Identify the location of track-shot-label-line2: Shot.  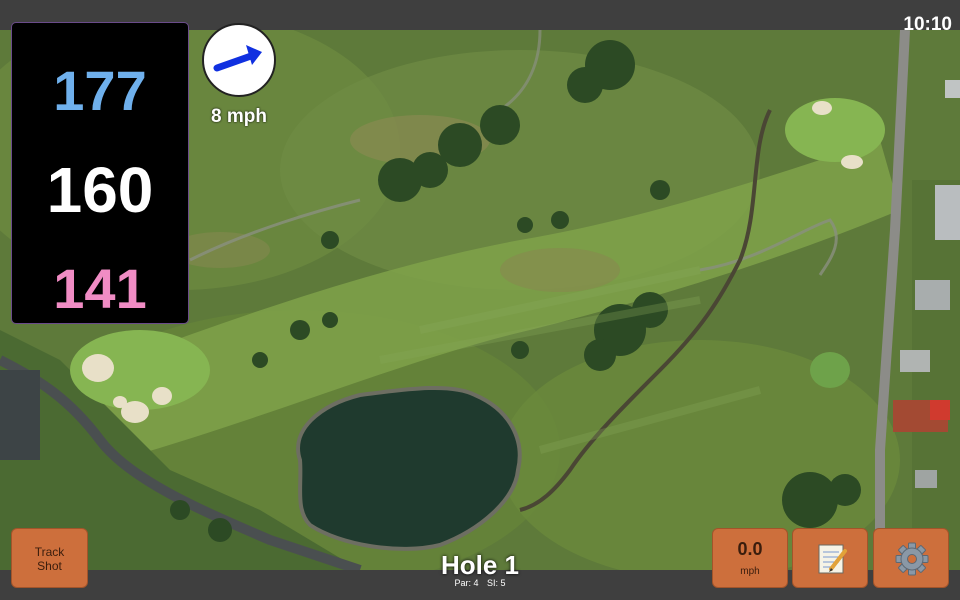
(49, 566).